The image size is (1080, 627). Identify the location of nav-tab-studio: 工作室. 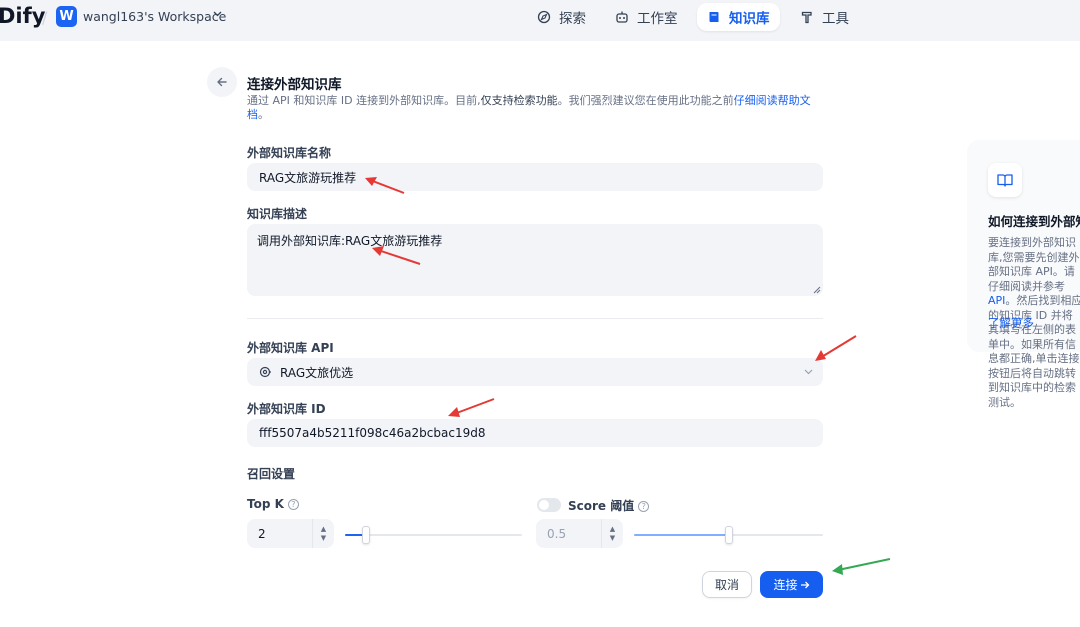
(646, 17).